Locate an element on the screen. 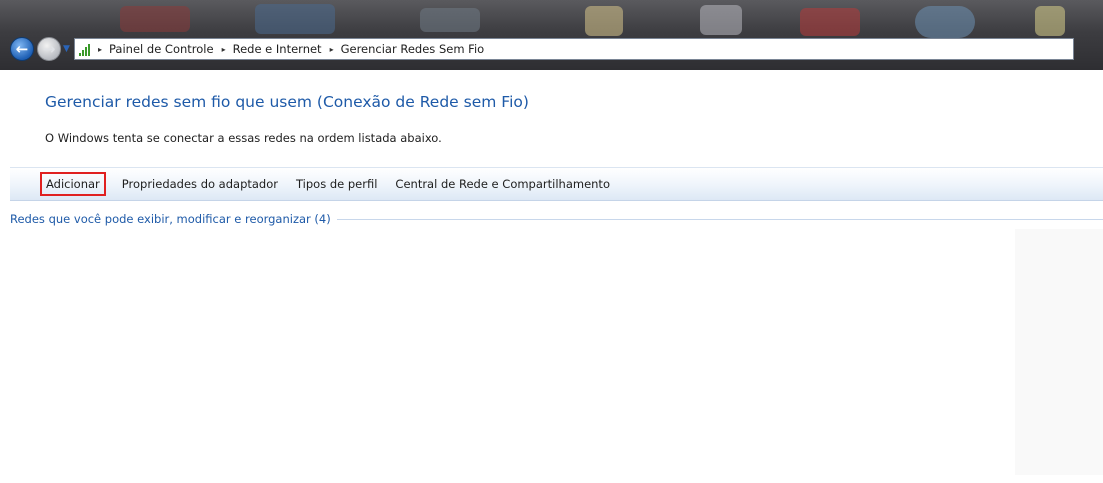 This screenshot has height=483, width=1103. breadcrumb-manage-wireless: Gerenciar Redes Sem Fio is located at coordinates (413, 49).